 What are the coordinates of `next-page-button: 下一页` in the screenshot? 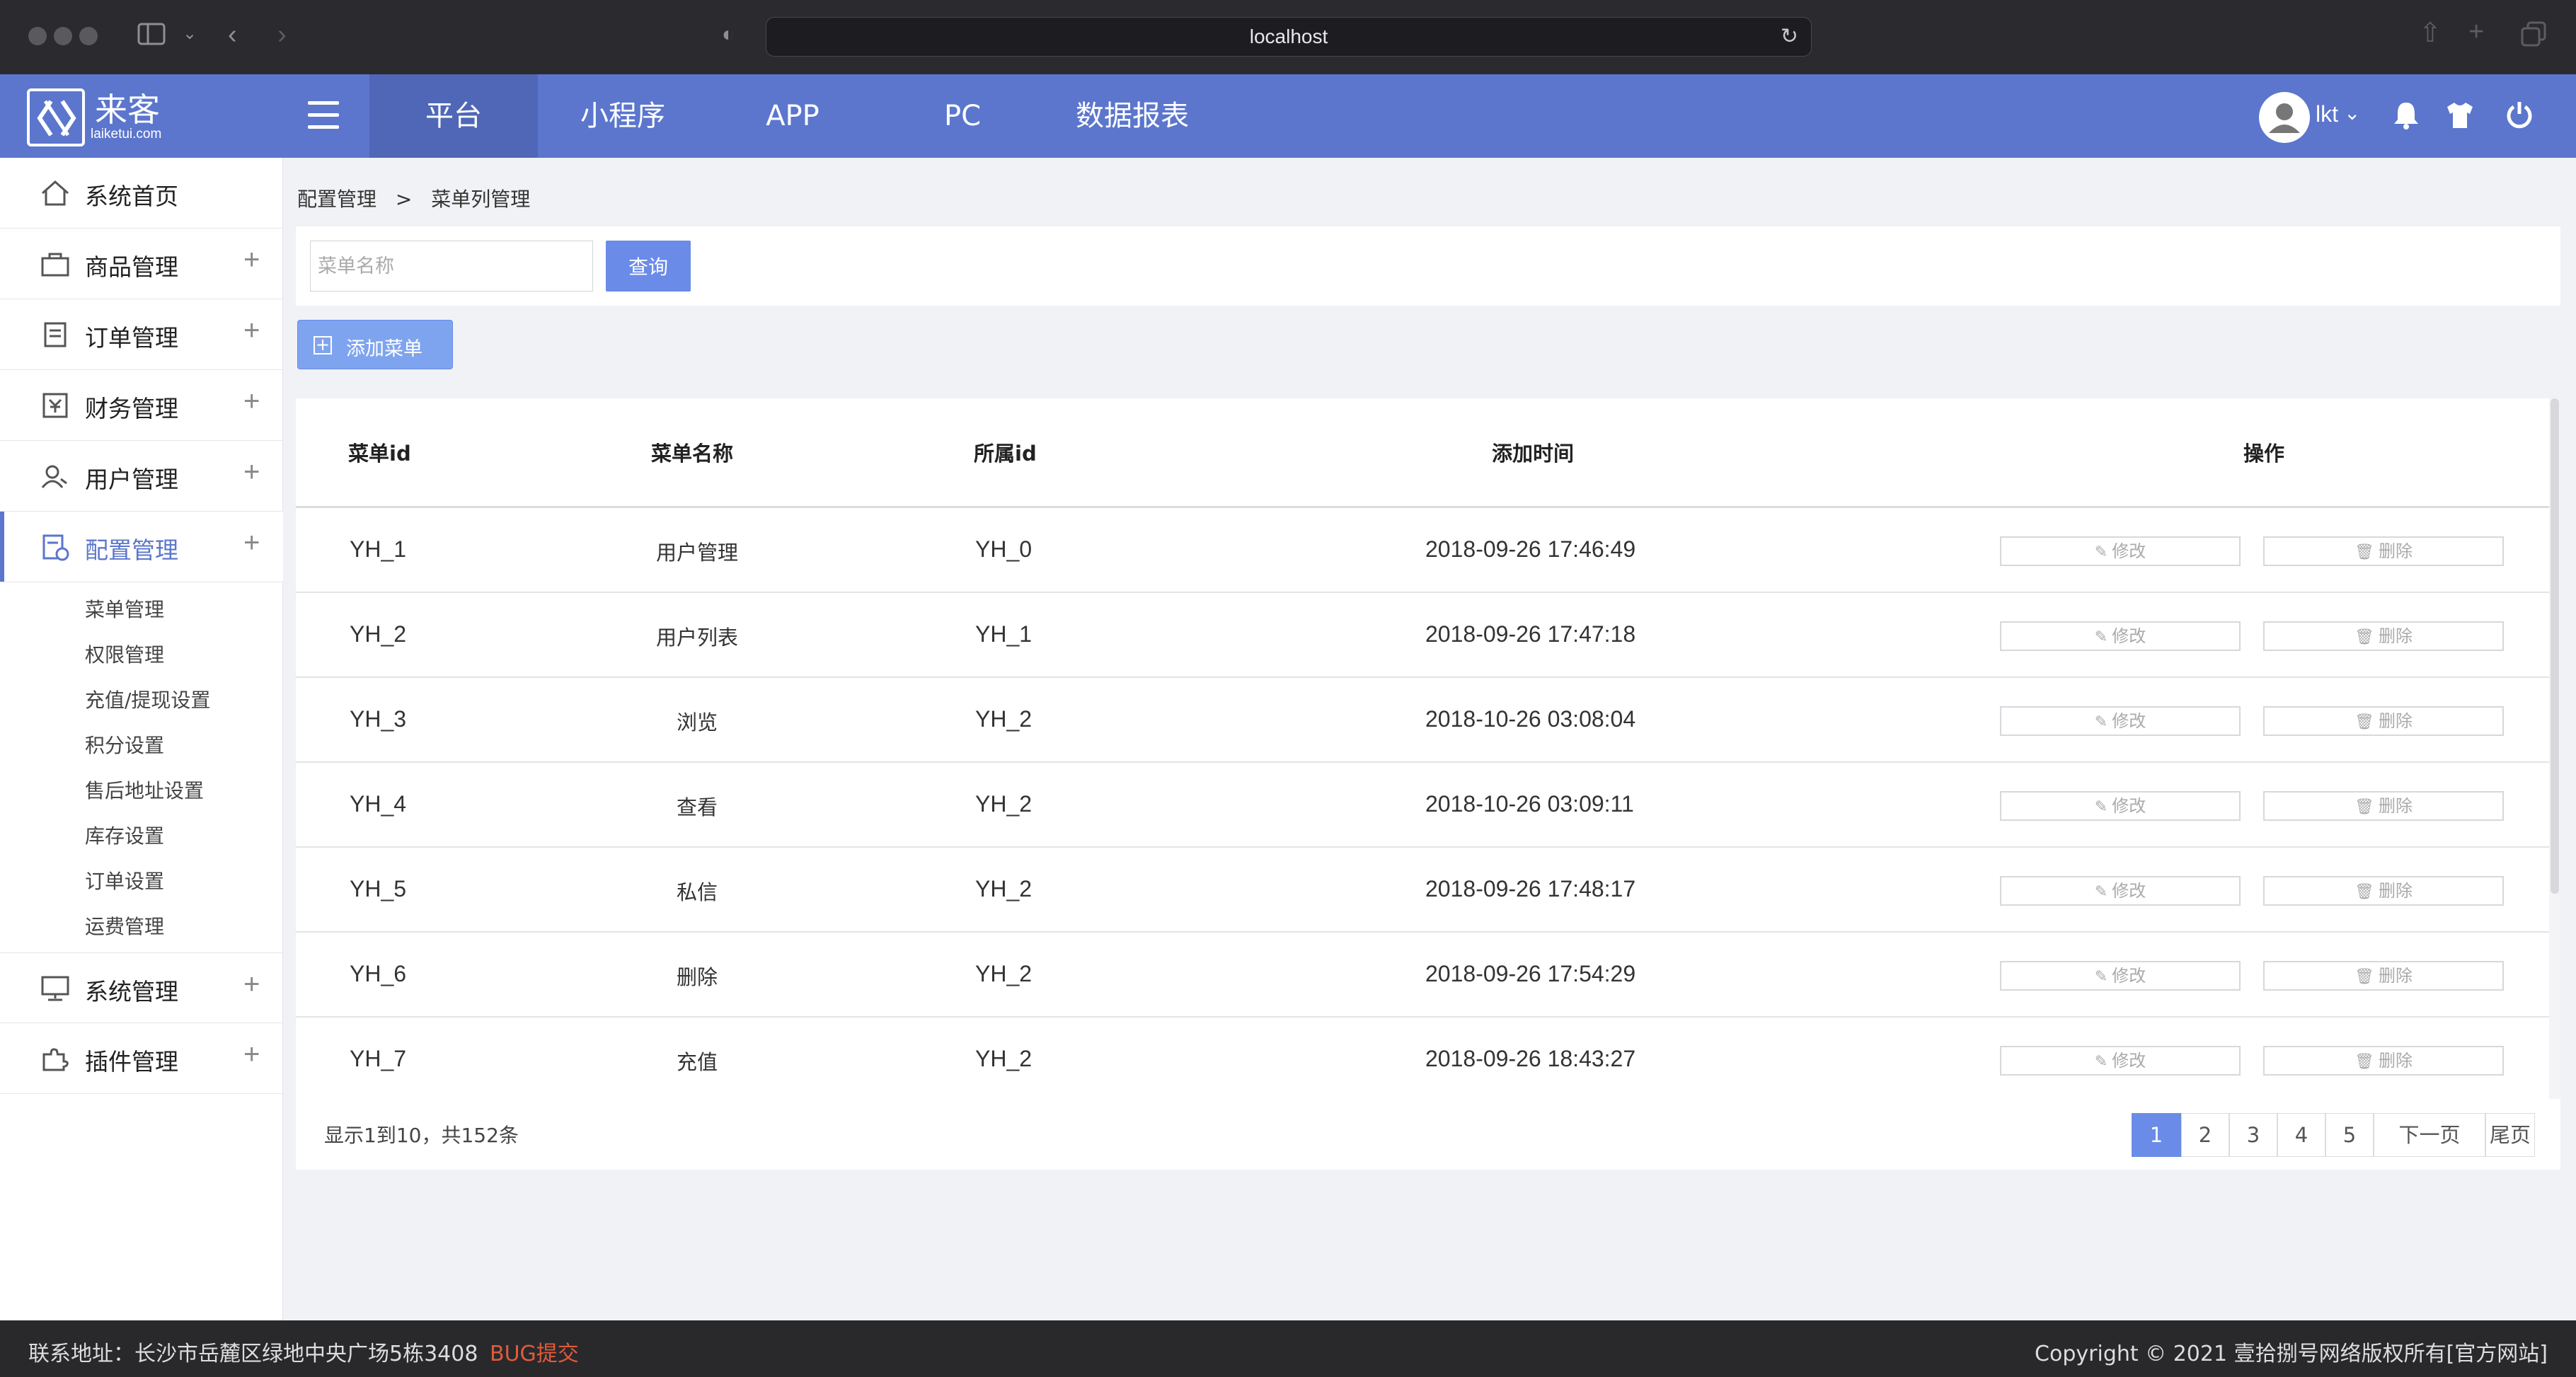 It's located at (2430, 1135).